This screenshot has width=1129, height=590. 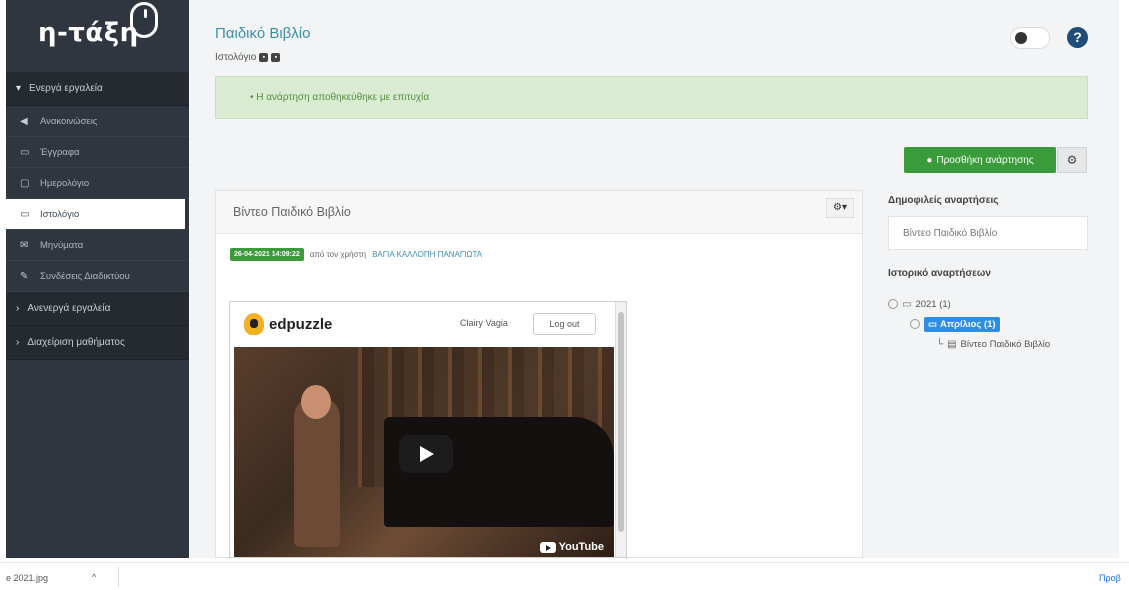 What do you see at coordinates (939, 273) in the screenshot?
I see `history-heading: Ιστορικό αναρτήσεων` at bounding box center [939, 273].